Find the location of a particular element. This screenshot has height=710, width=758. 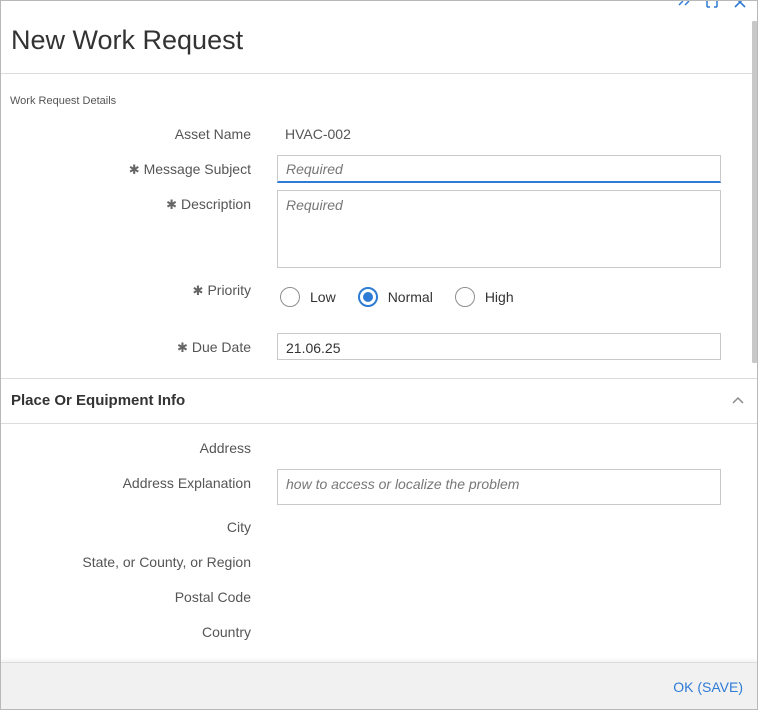

priority-normal-radio: Normal is located at coordinates (395, 297).